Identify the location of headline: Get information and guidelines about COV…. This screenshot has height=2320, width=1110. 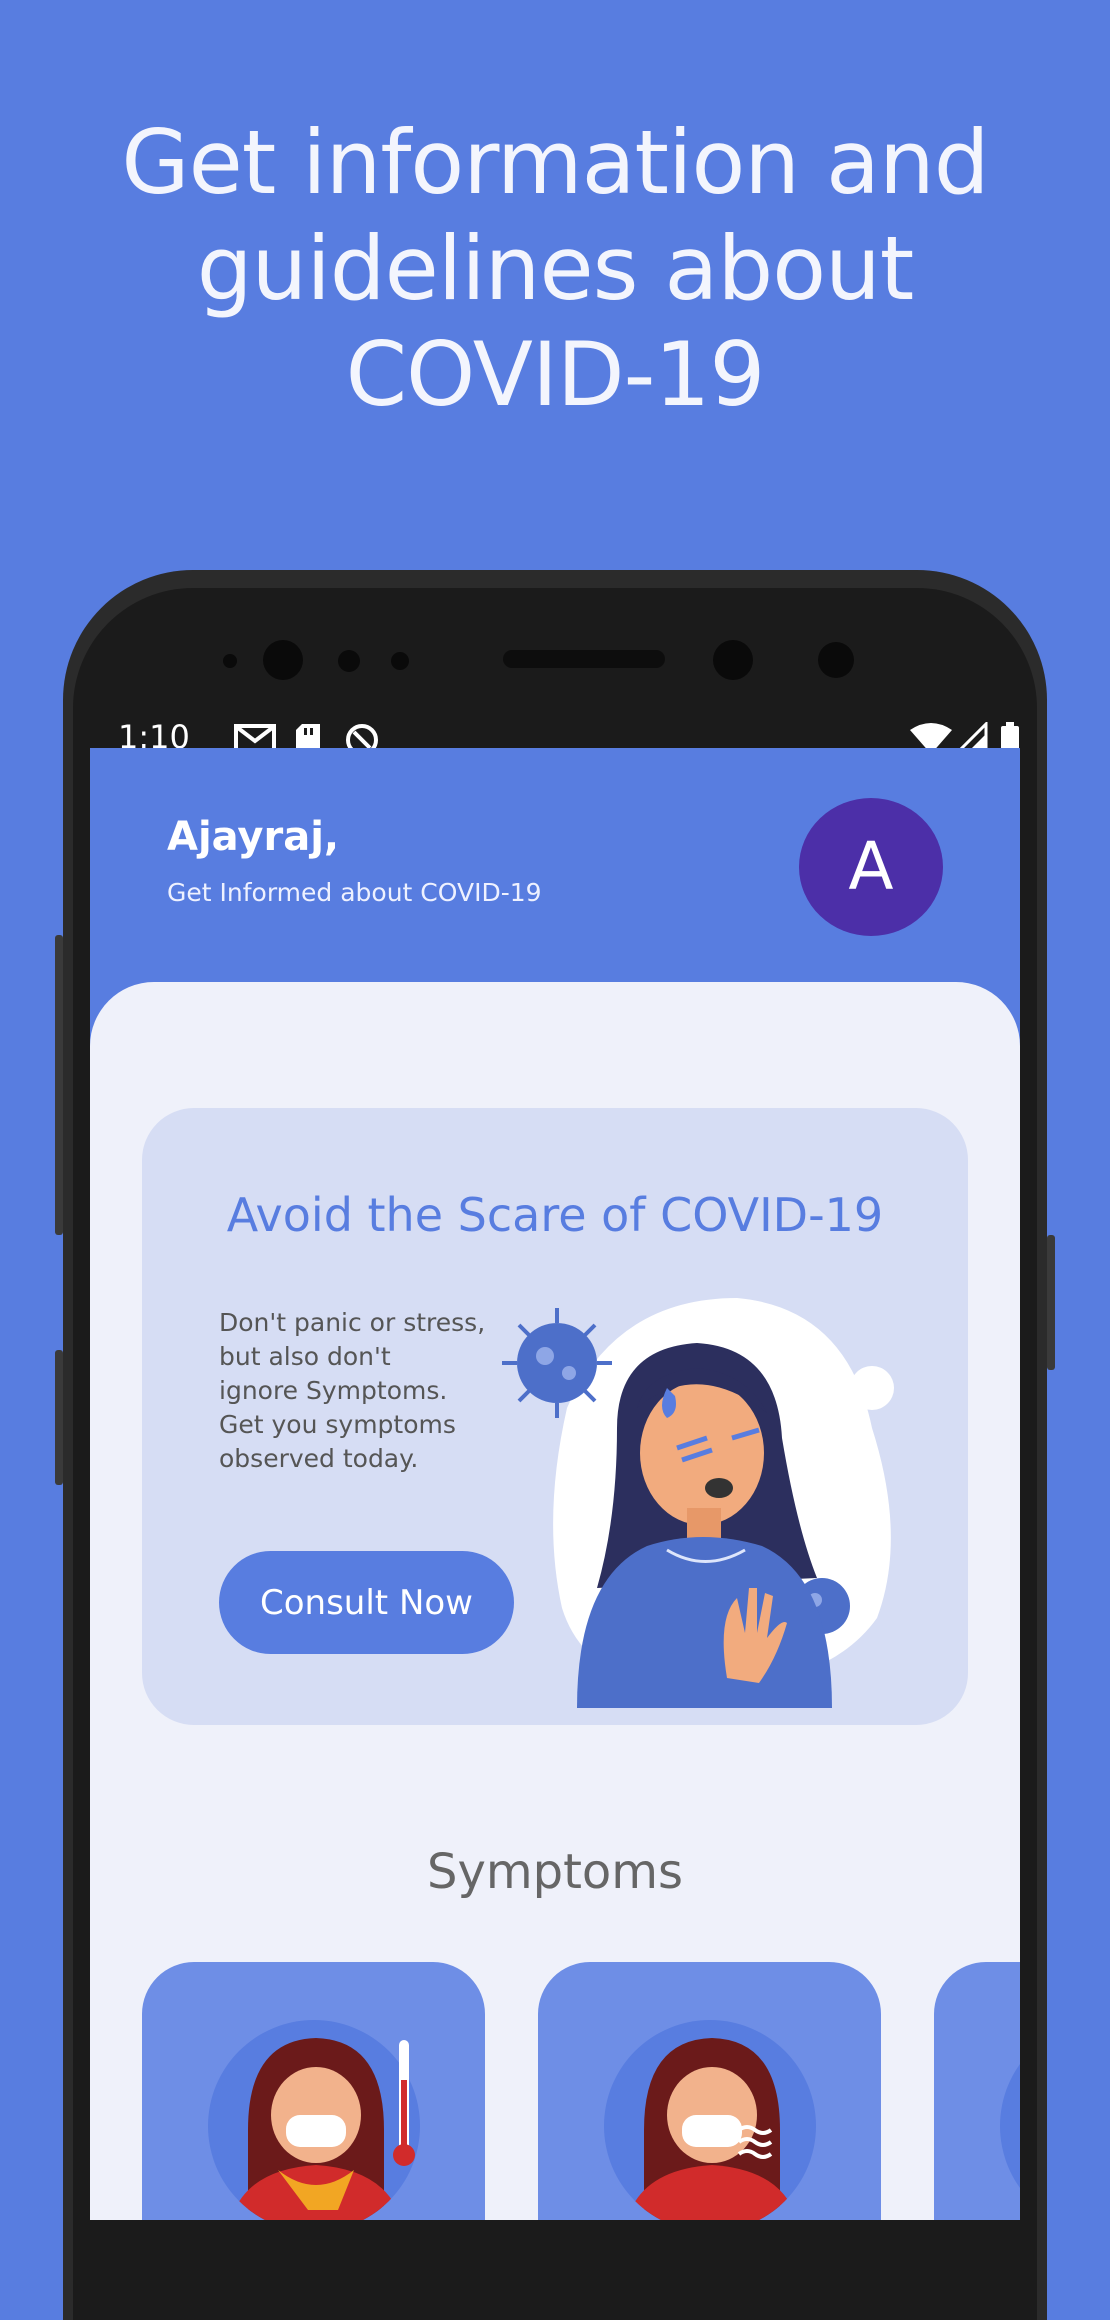
(555, 269).